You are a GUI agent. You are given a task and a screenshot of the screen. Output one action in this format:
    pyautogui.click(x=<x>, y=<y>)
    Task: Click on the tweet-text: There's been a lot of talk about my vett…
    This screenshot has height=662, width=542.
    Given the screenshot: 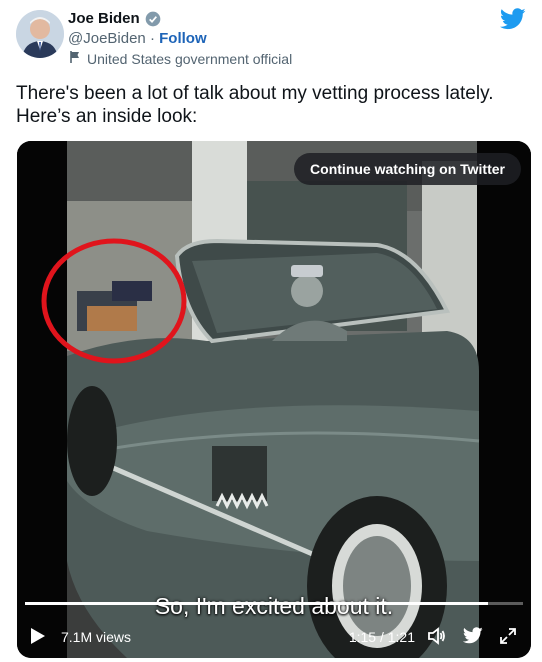 What is the action you would take?
    pyautogui.click(x=255, y=105)
    